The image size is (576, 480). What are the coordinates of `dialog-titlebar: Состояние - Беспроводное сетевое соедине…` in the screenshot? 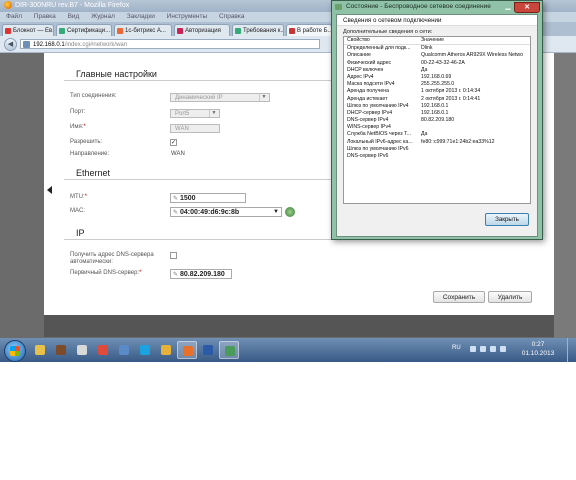 It's located at (437, 7).